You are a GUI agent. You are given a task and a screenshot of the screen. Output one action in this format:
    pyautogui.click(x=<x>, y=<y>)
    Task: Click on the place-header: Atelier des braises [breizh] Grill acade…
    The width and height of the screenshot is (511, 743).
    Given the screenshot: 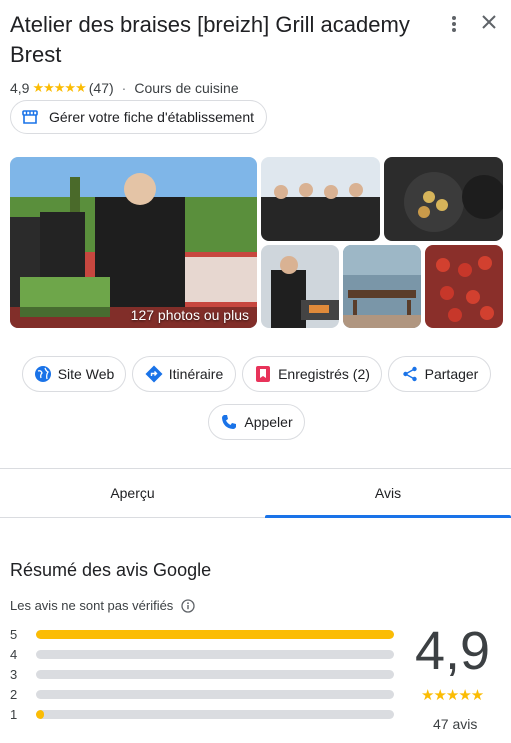 What is the action you would take?
    pyautogui.click(x=230, y=40)
    